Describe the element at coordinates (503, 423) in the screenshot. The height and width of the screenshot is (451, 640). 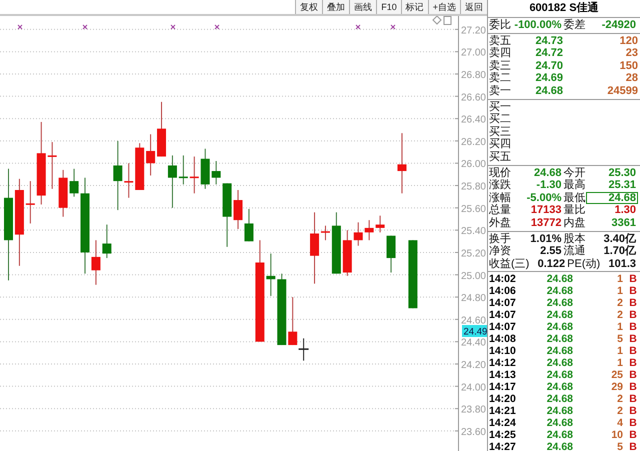
I see `trade-time: 14:24` at that location.